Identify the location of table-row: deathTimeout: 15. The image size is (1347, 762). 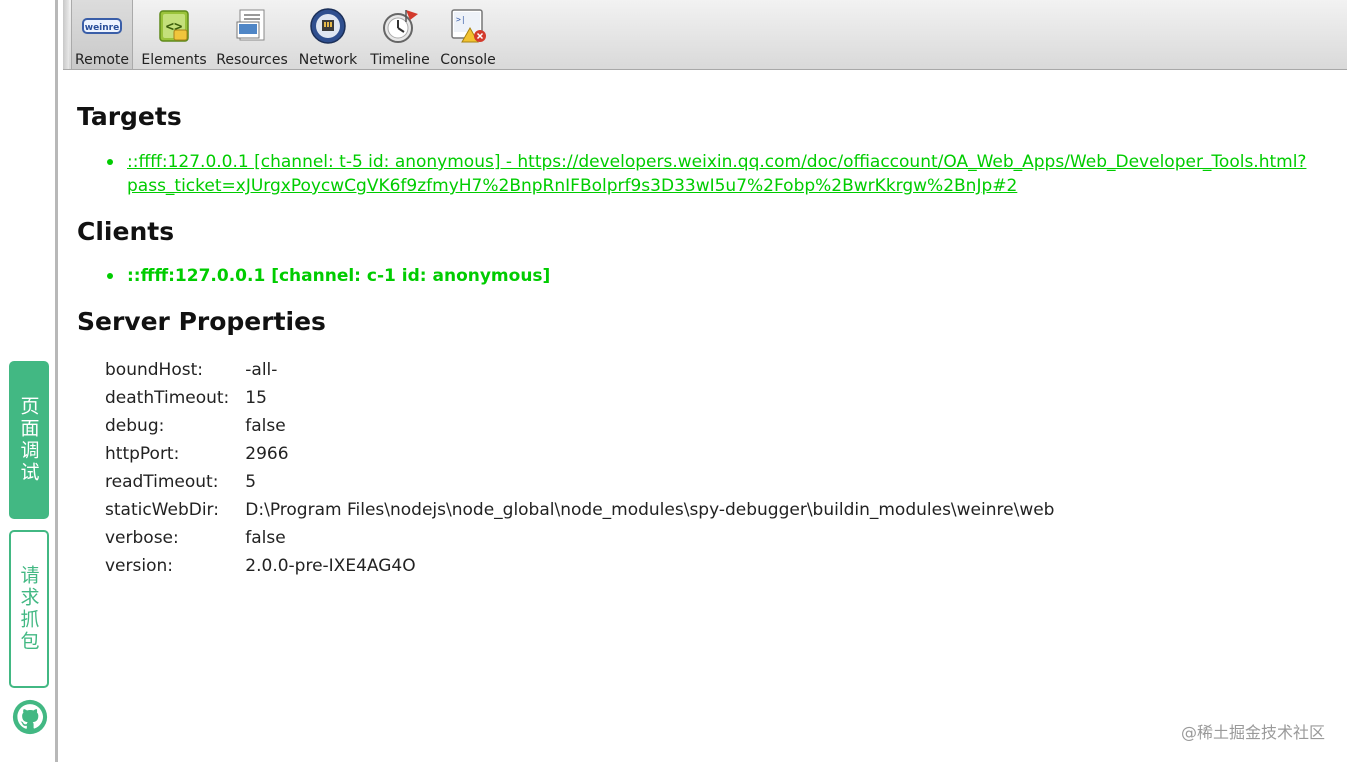
(579, 398).